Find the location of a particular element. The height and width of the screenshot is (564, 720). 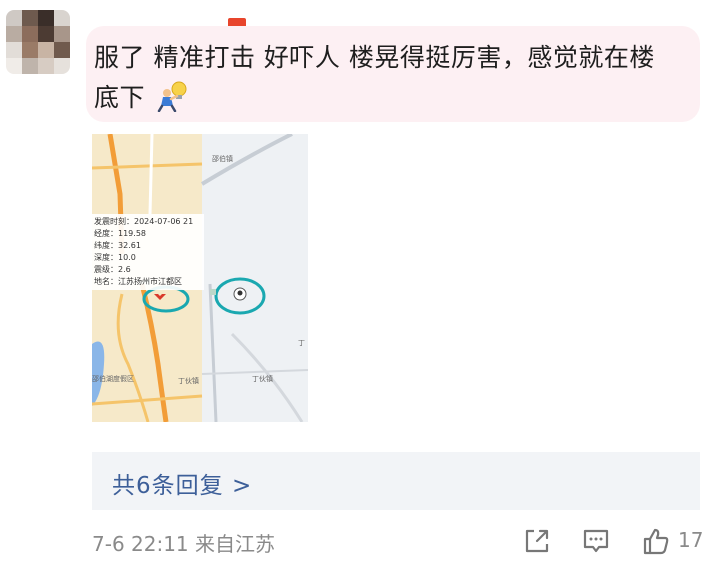

comment-line-2: 底下 is located at coordinates (392, 98).